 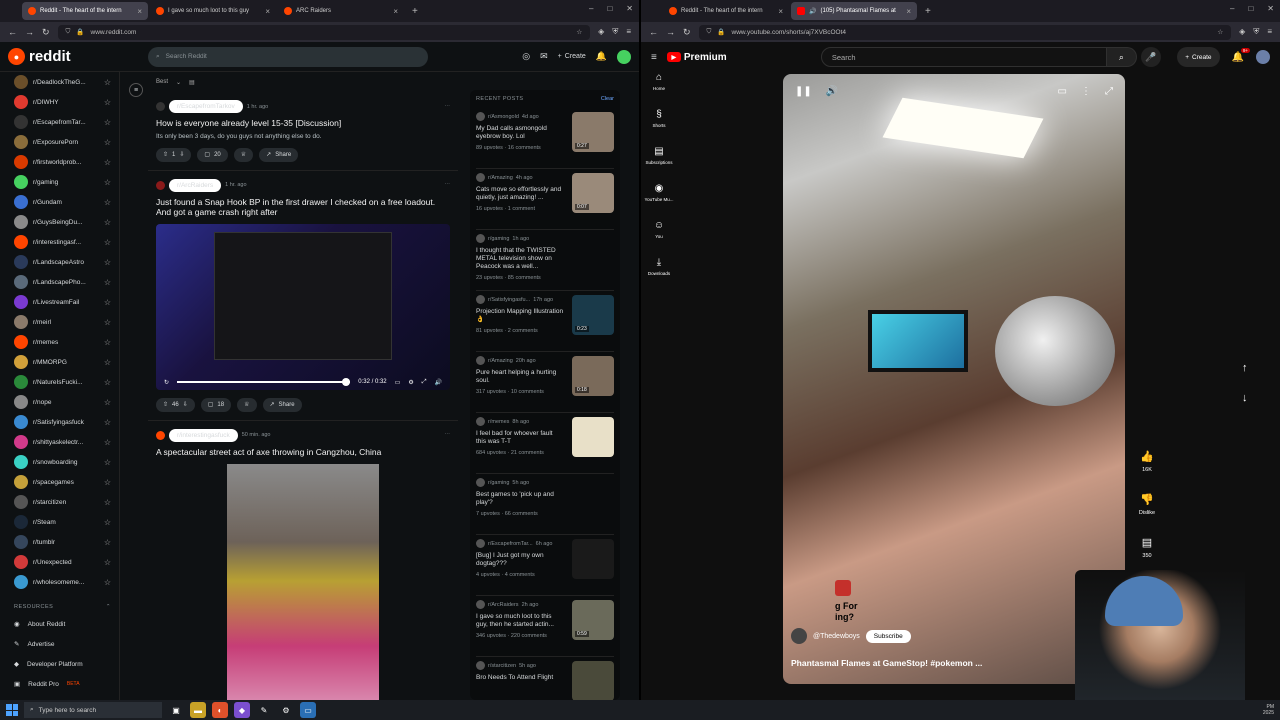 I want to click on sidebar-item-community: r/Gundam ☆, so click(x=62, y=202).